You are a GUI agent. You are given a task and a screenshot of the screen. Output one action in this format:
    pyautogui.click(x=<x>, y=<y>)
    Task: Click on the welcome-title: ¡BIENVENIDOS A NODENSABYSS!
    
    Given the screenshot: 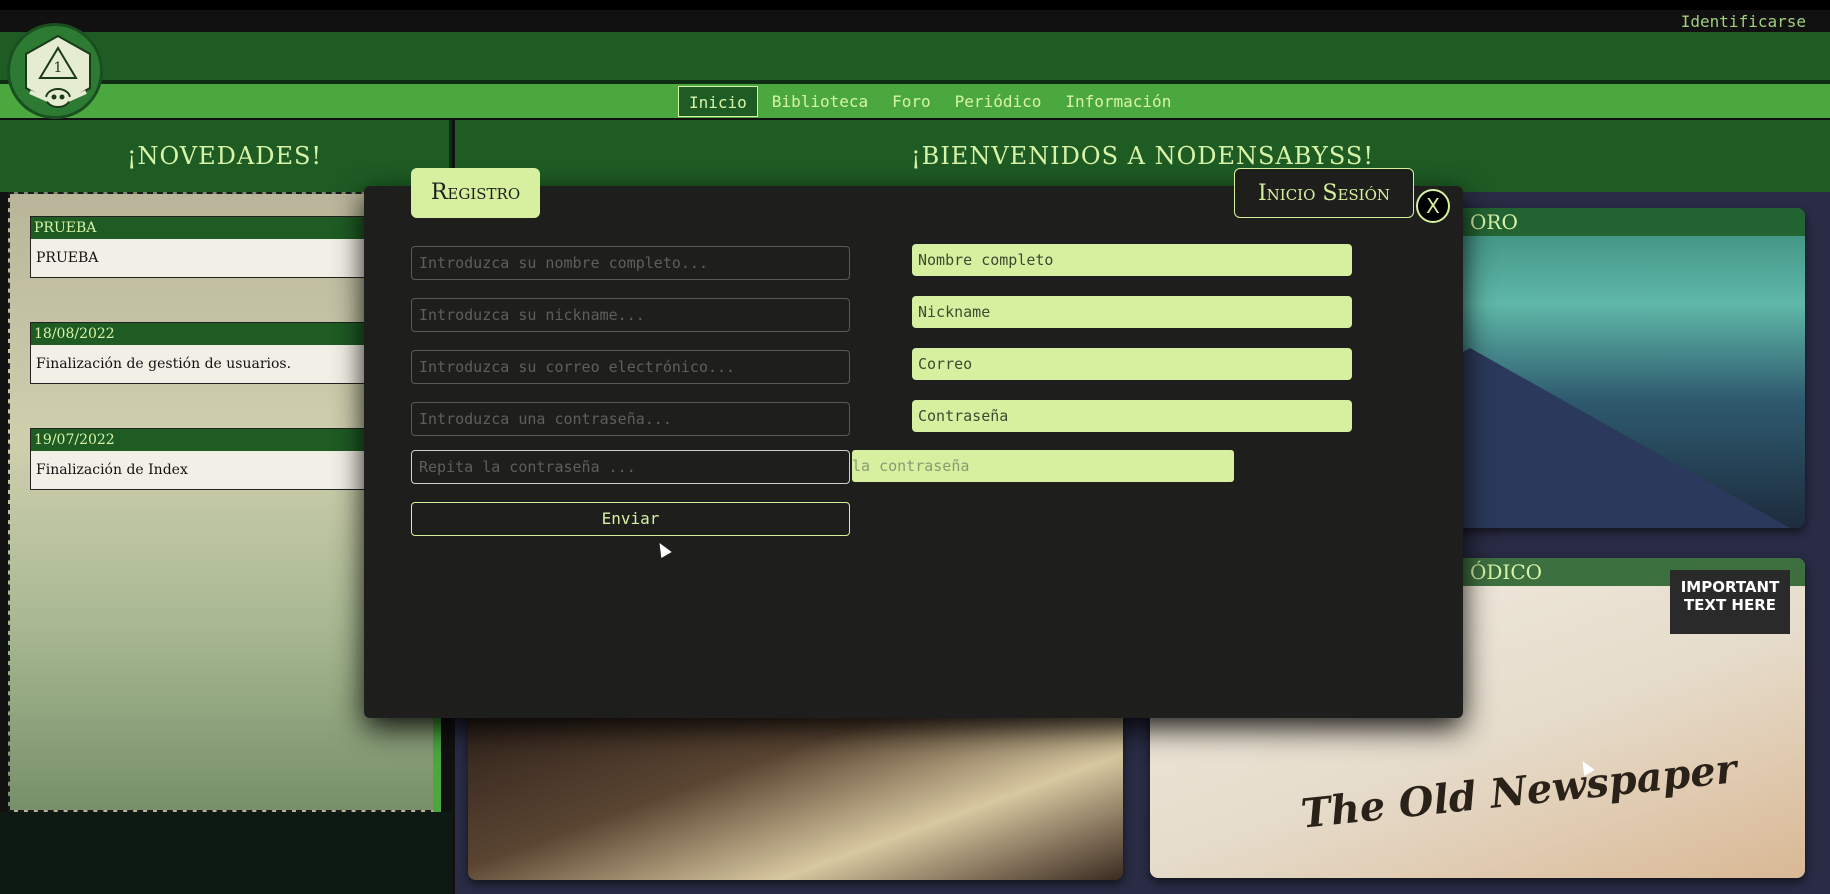 What is the action you would take?
    pyautogui.click(x=1142, y=156)
    